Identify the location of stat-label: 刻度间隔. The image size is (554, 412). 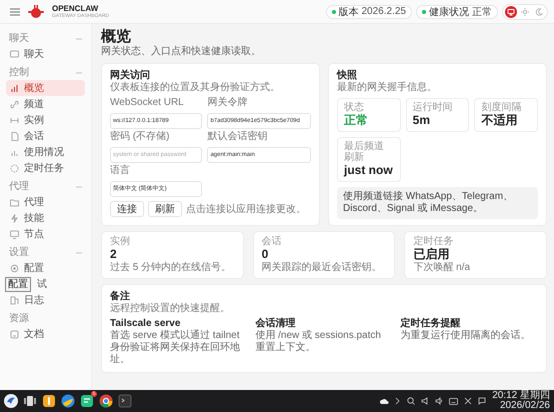
(501, 107).